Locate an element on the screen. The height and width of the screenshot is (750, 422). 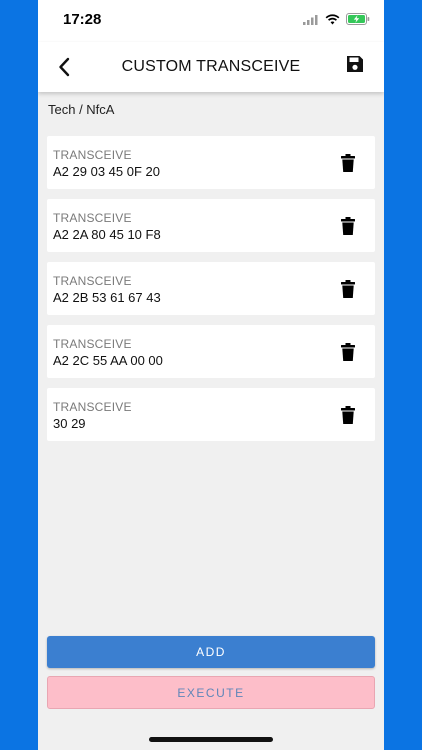
save-button is located at coordinates (357, 66).